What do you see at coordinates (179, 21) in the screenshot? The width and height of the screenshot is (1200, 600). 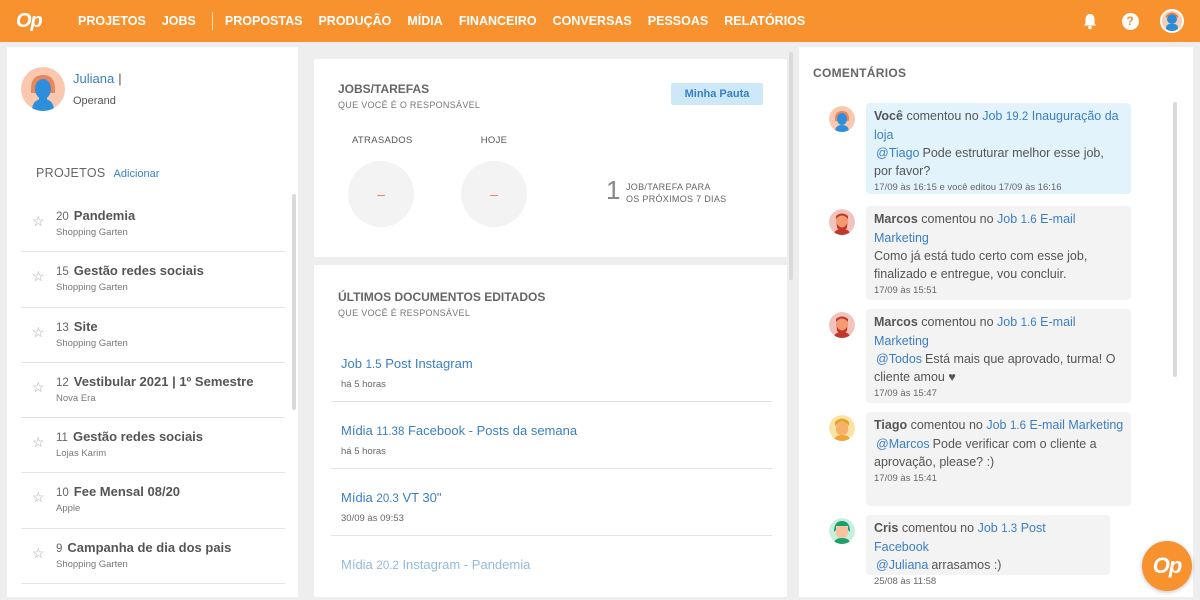 I see `nav-jobs: JOBS` at bounding box center [179, 21].